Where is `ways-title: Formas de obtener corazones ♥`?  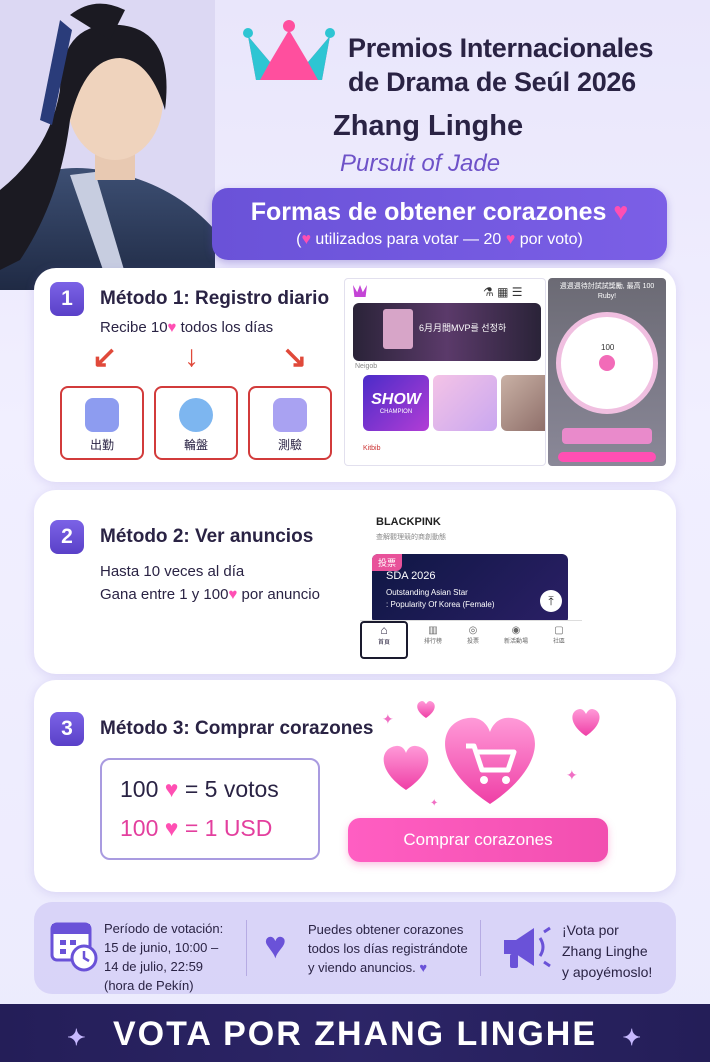 ways-title: Formas de obtener corazones ♥ is located at coordinates (439, 212).